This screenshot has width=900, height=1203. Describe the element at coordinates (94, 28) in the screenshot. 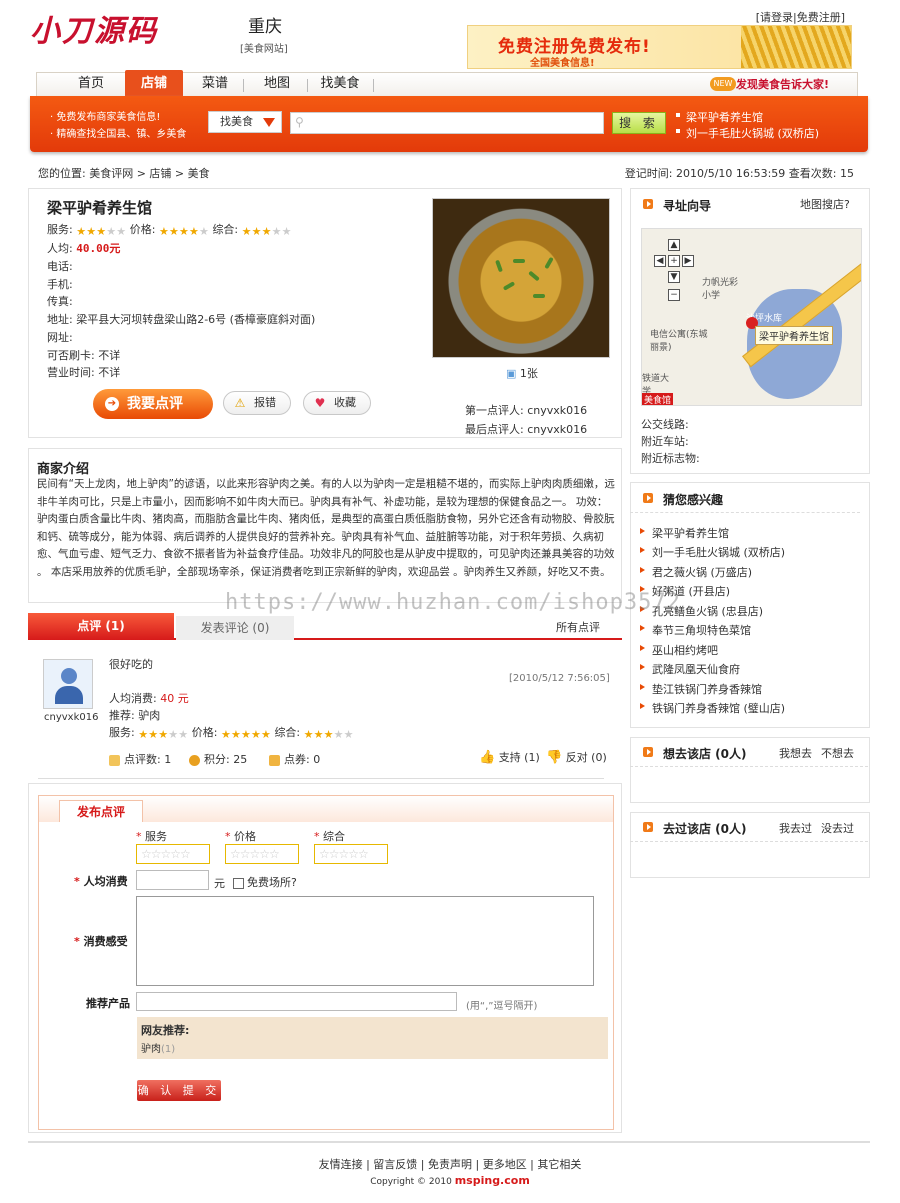

I see `site-logo: 小刀源码` at that location.